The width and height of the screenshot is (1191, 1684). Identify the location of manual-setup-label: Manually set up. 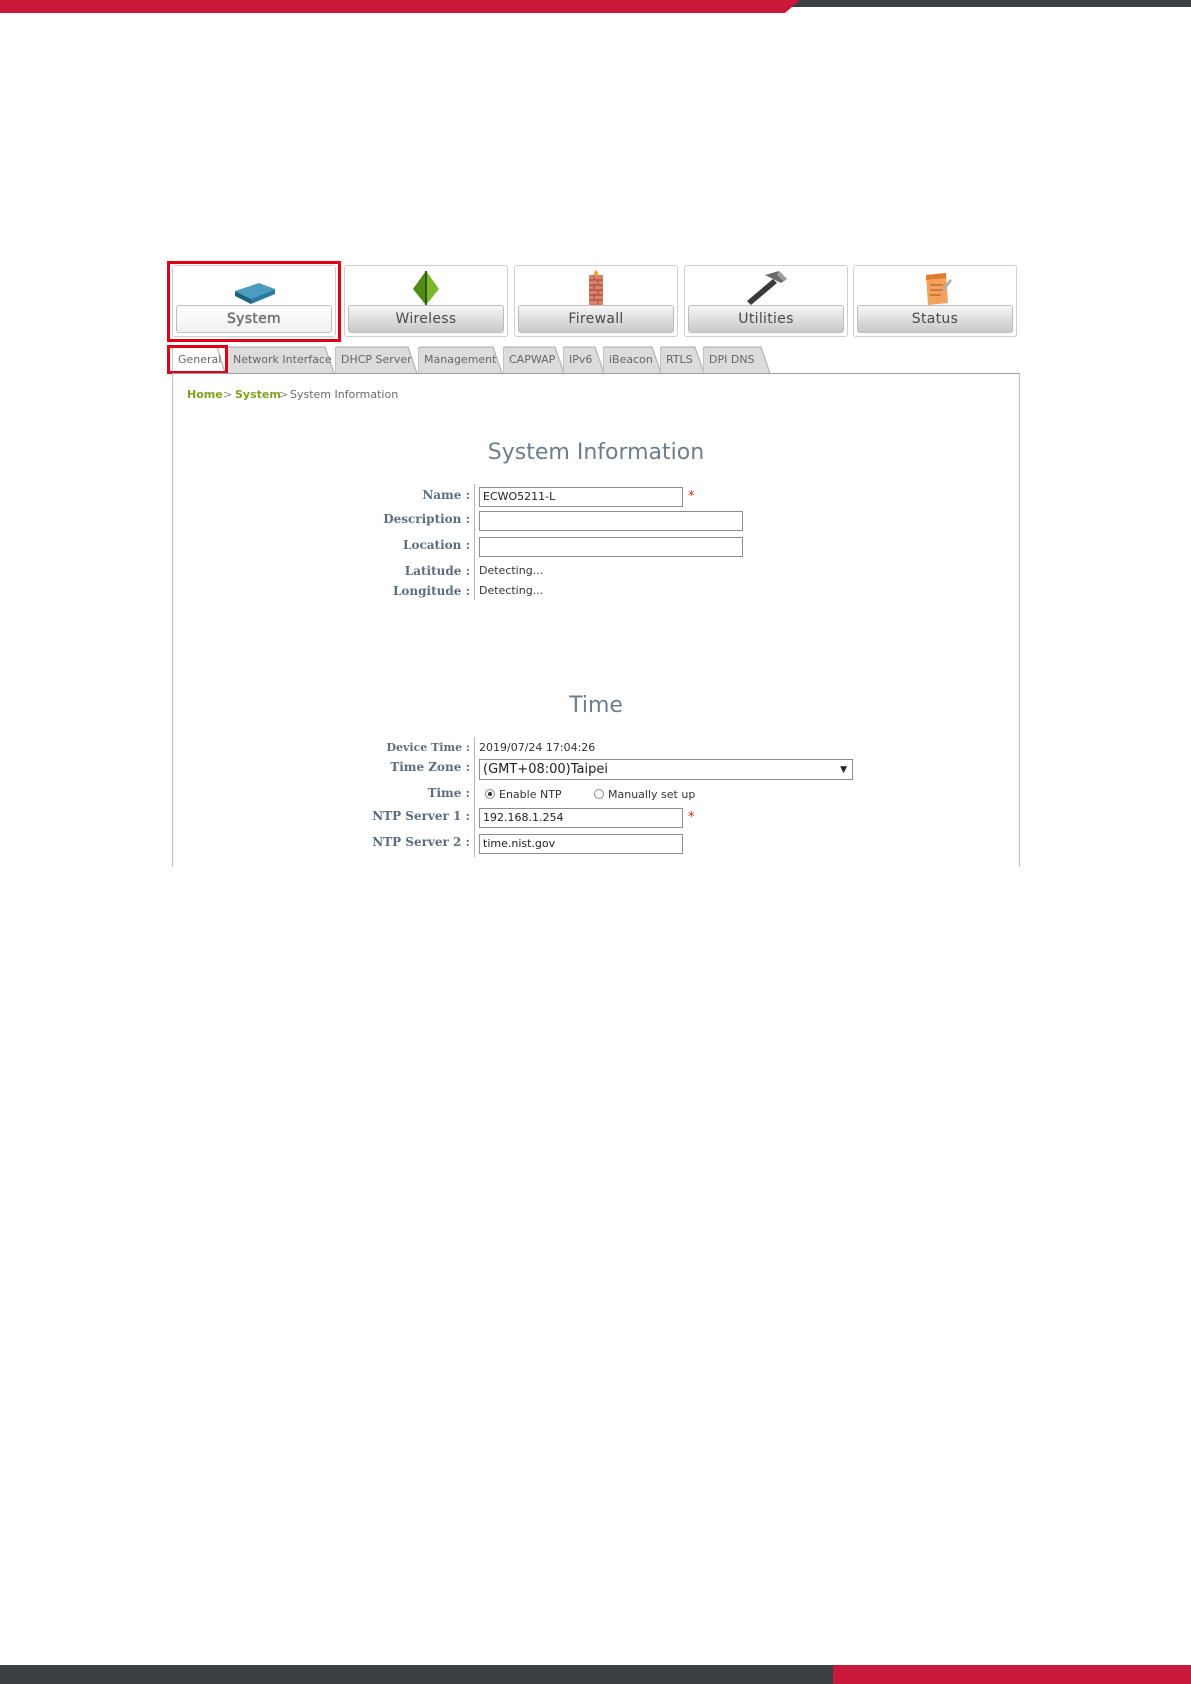
(652, 794).